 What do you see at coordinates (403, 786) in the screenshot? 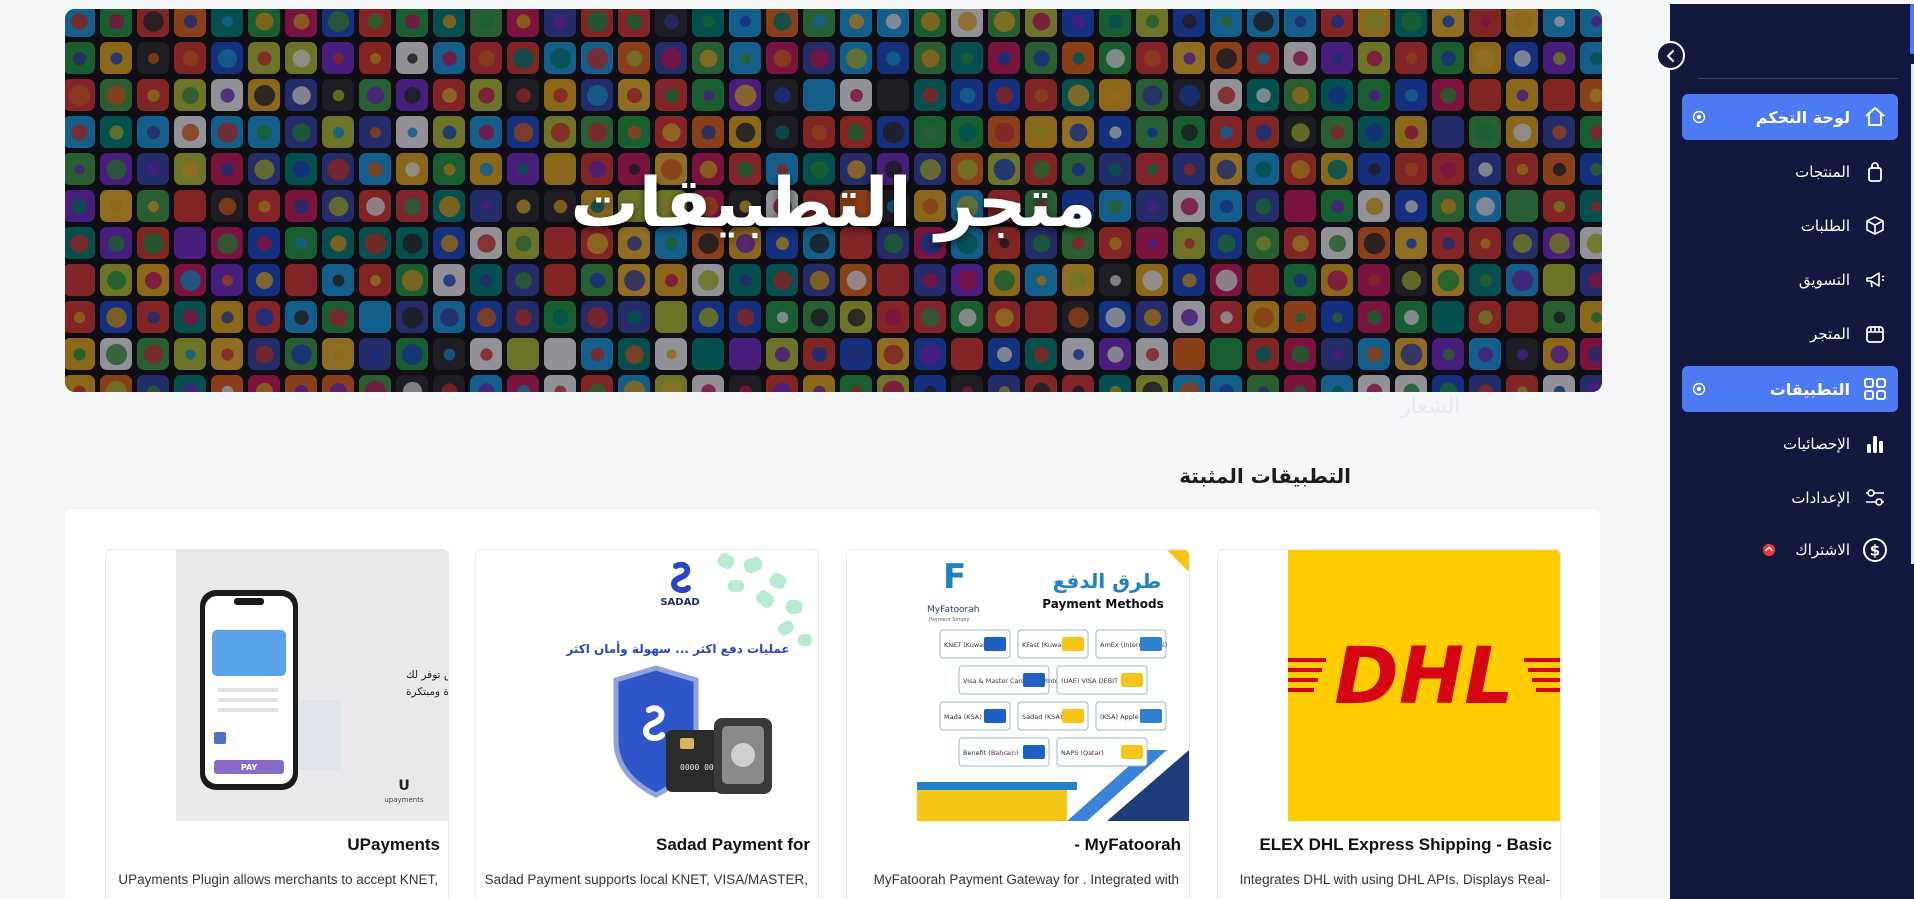
I see `svg-text: U` at bounding box center [403, 786].